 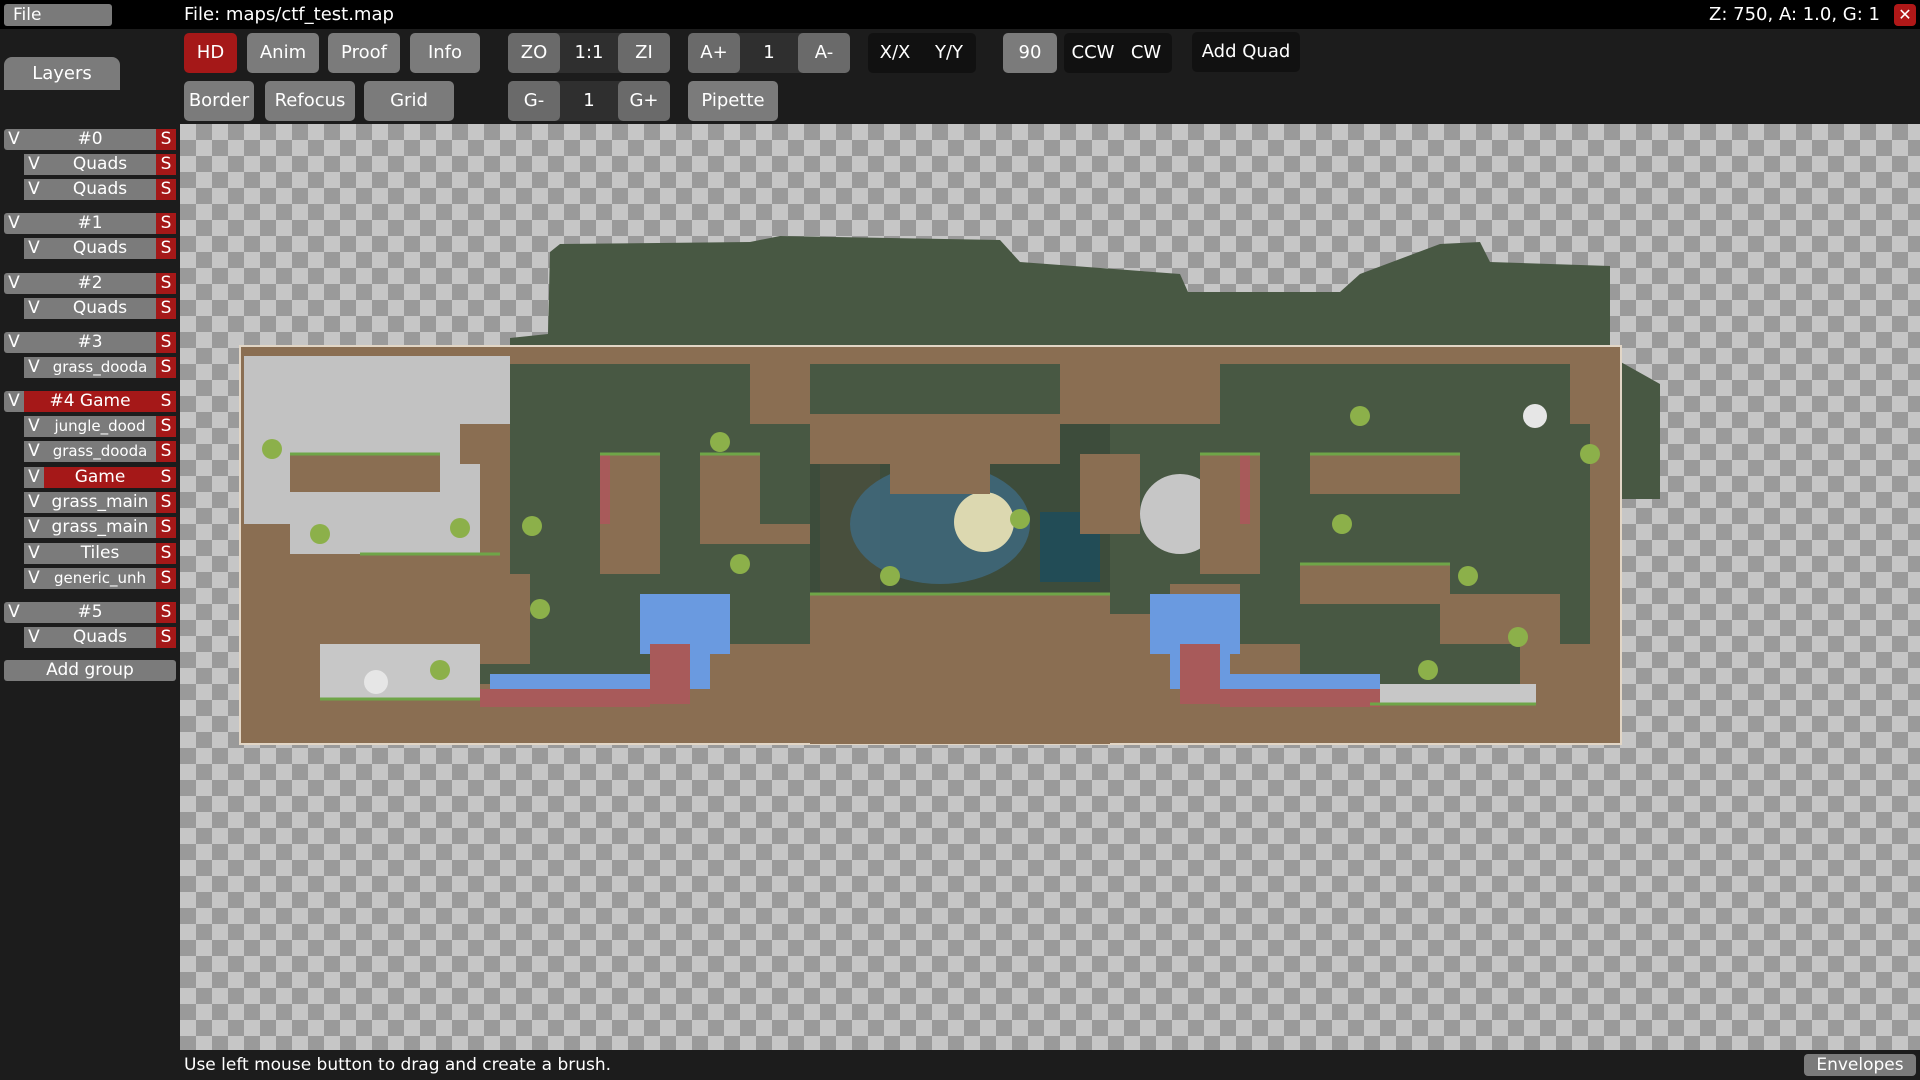 I want to click on group-label: #2, so click(x=90, y=283).